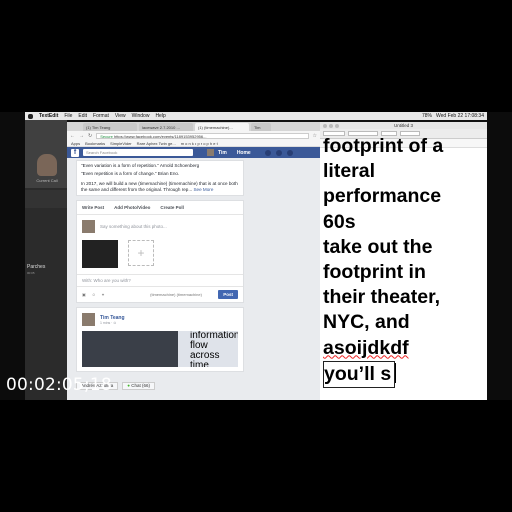  Describe the element at coordinates (138, 152) in the screenshot. I see `facebook-search-input: Search Facebook` at that location.